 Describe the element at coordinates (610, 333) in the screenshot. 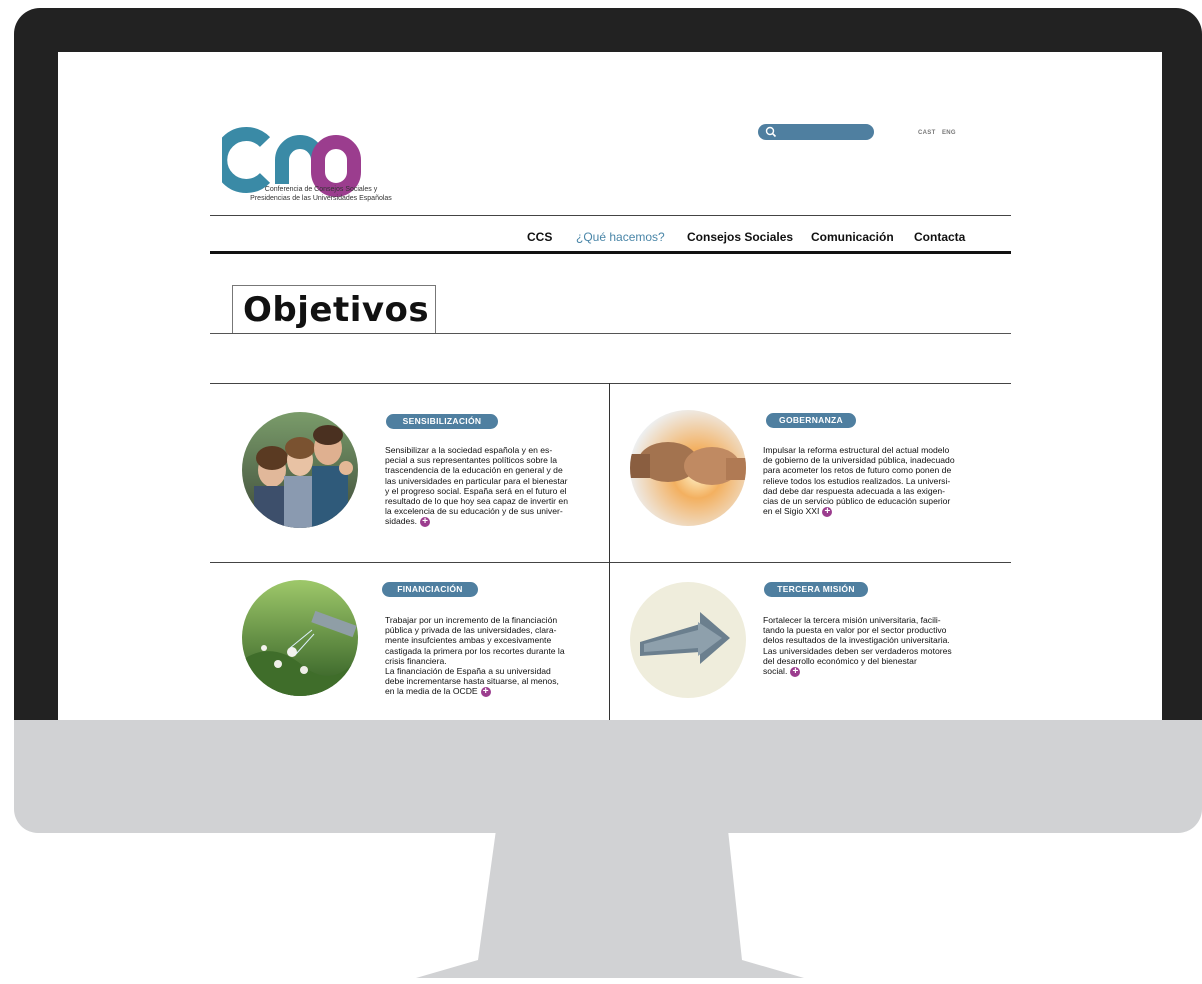

I see `title-rule` at that location.